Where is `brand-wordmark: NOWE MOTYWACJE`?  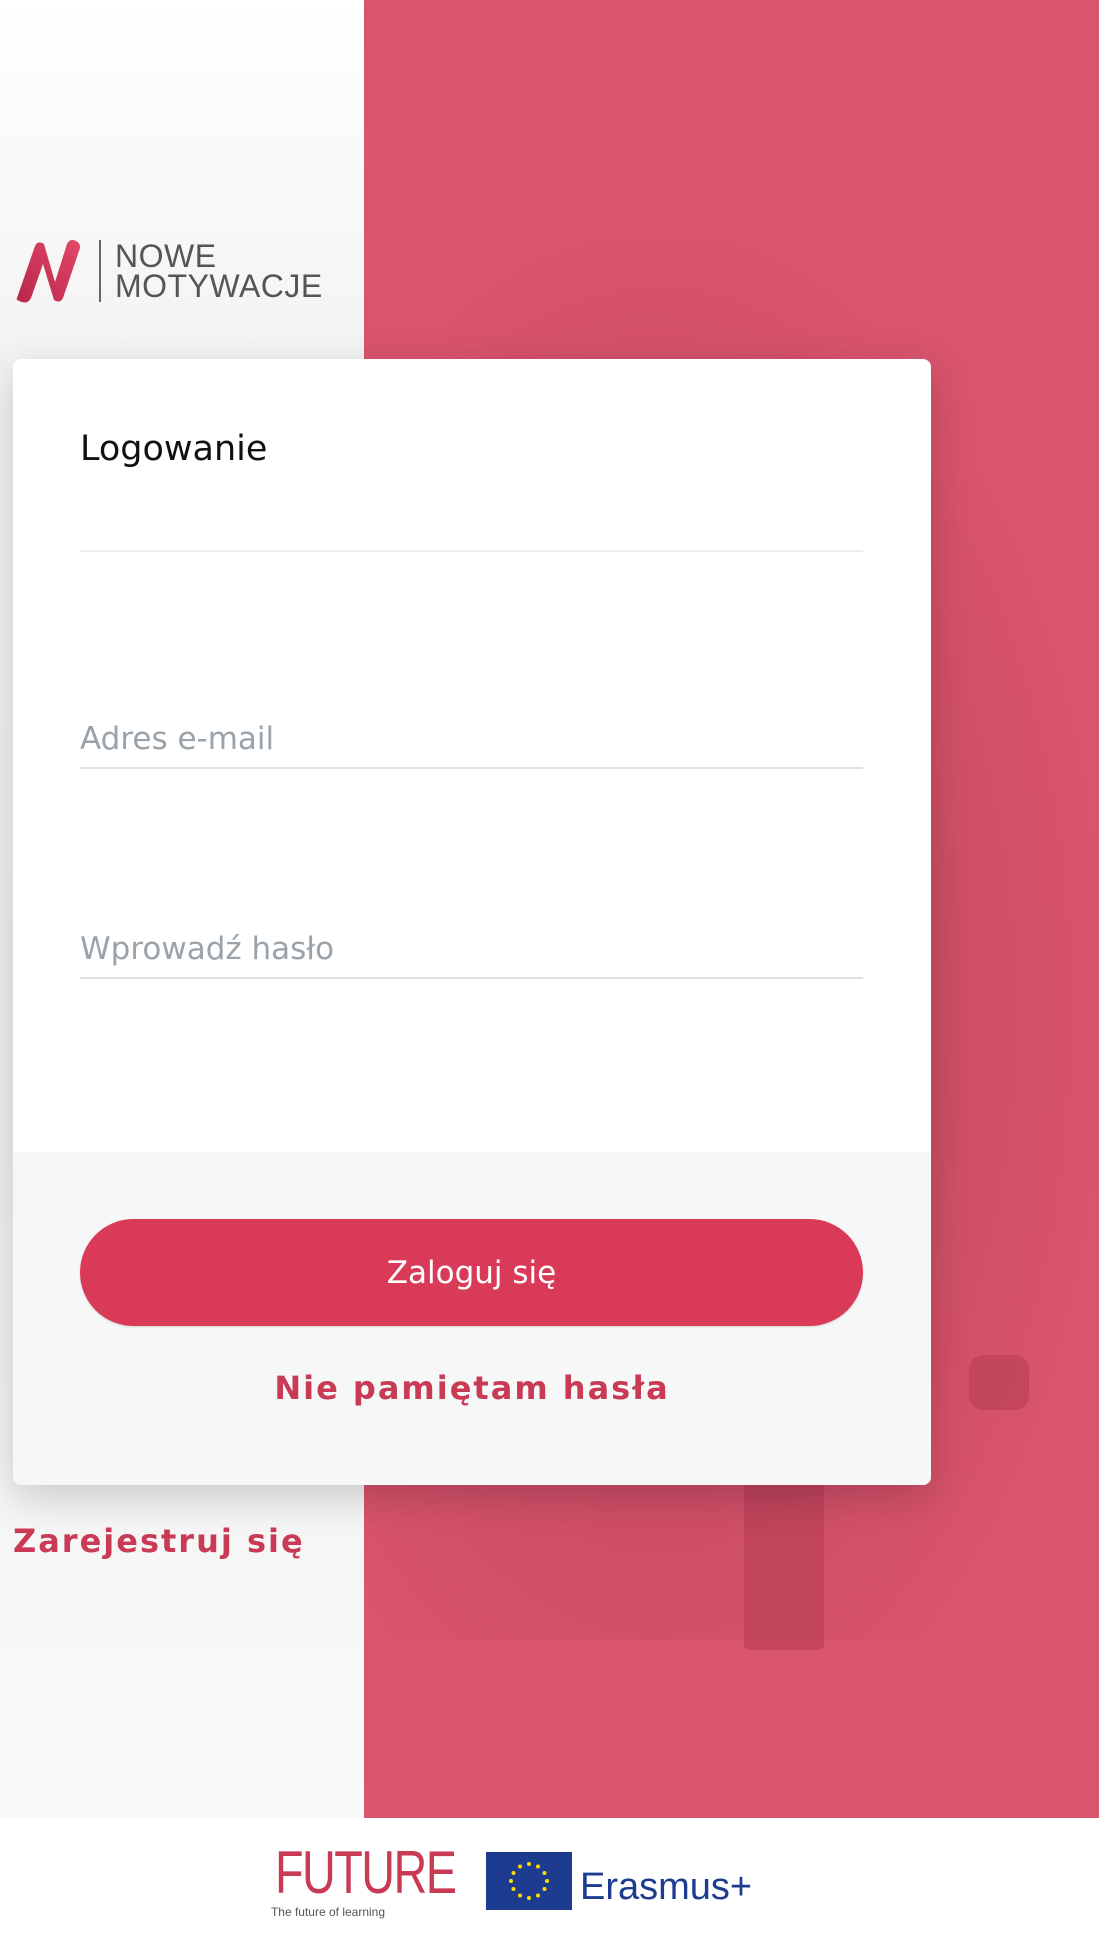
brand-wordmark: NOWE MOTYWACJE is located at coordinates (219, 271).